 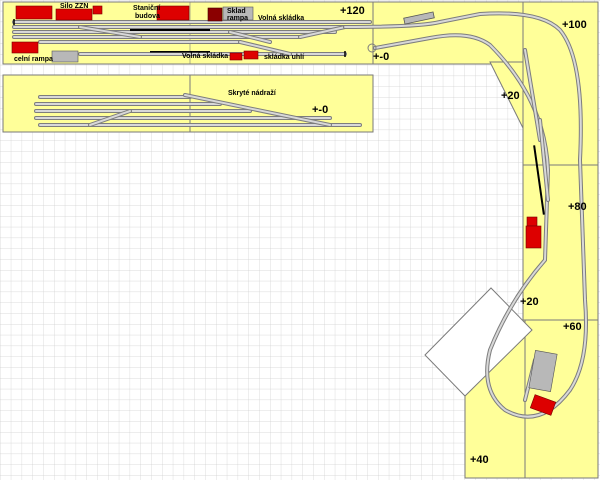 What do you see at coordinates (147, 8) in the screenshot?
I see `label-station-1: Staniční` at bounding box center [147, 8].